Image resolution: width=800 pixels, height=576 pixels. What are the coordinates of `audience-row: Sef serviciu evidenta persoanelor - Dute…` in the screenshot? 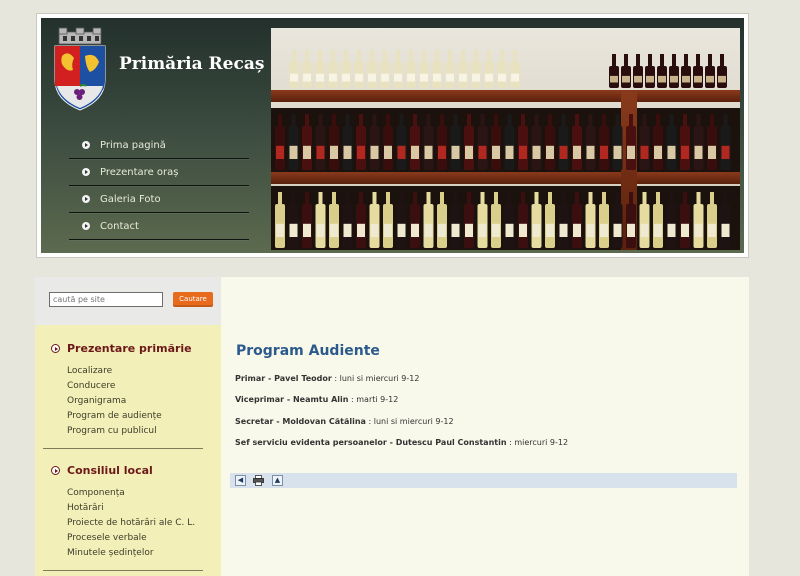 It's located at (401, 442).